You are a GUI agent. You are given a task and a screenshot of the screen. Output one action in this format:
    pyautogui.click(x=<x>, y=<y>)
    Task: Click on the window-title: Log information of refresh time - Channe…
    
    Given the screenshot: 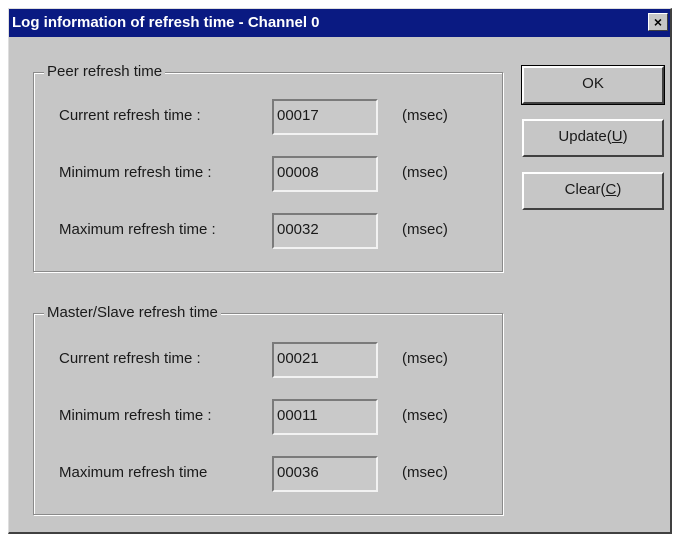 What is the action you would take?
    pyautogui.click(x=166, y=22)
    